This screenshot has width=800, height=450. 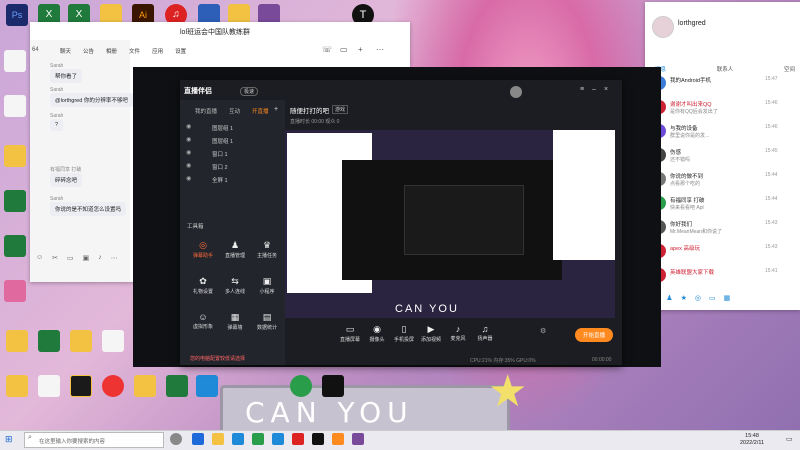 What do you see at coordinates (276, 109) in the screenshot?
I see `add-layer-icon: +` at bounding box center [276, 109].